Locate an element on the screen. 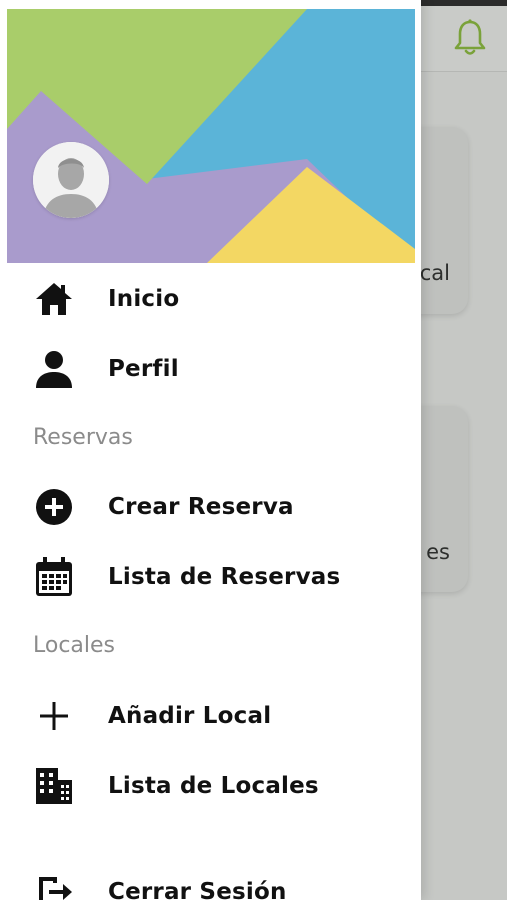 This screenshot has width=507, height=900. menu-item-label: Añadir Local is located at coordinates (190, 716).